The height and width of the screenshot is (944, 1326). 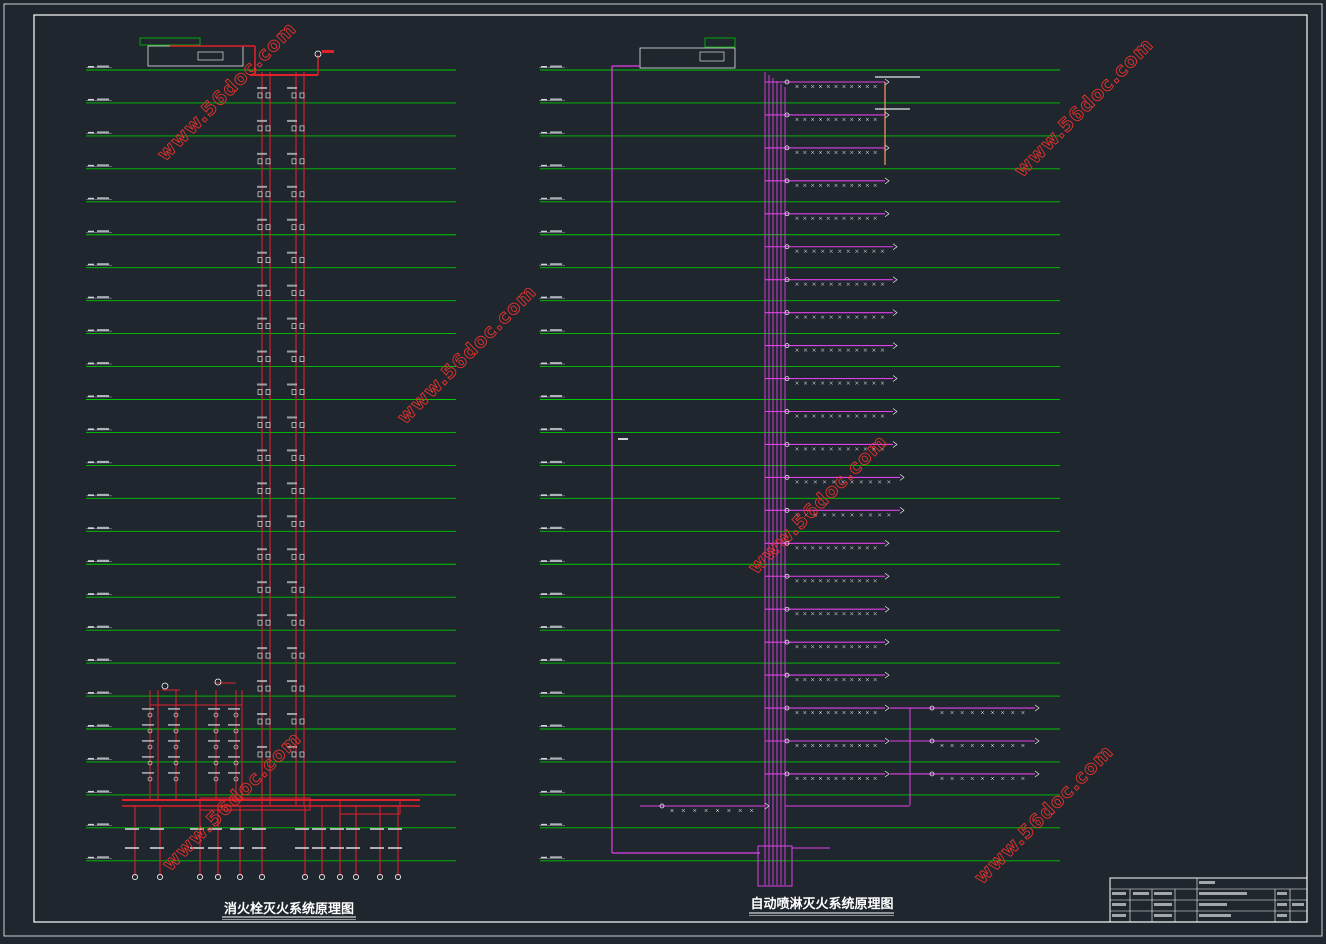 I want to click on pump-adapter-icon, so click(x=218, y=682).